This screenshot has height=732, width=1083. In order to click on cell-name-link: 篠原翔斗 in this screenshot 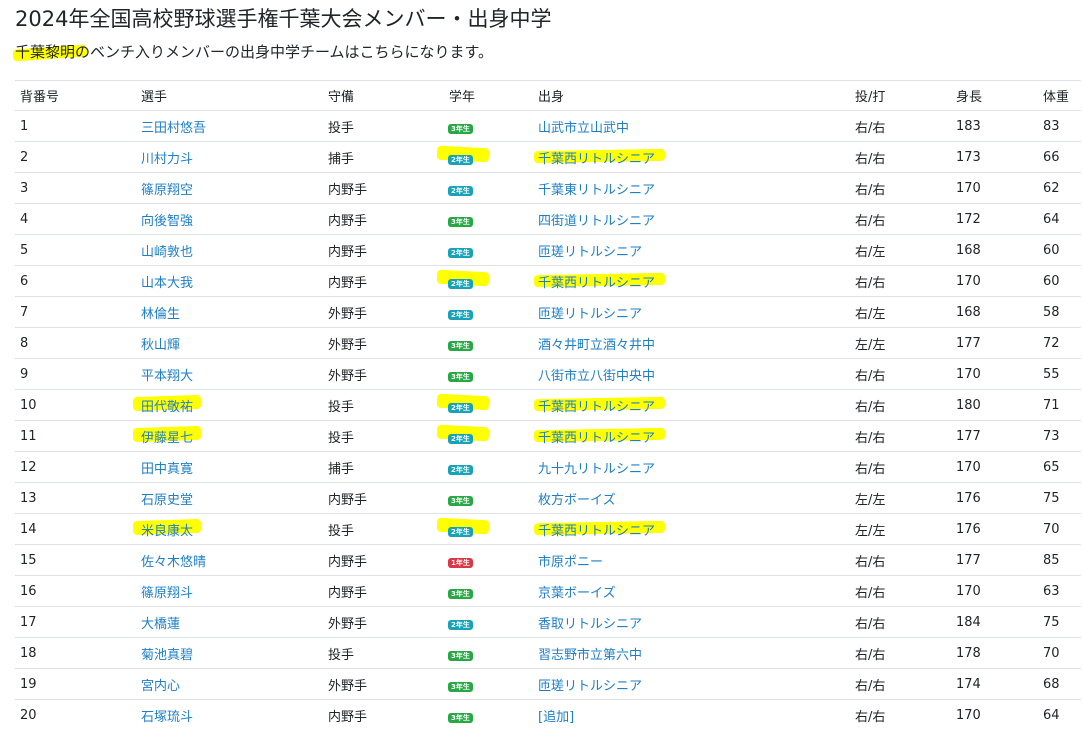, I will do `click(167, 593)`.